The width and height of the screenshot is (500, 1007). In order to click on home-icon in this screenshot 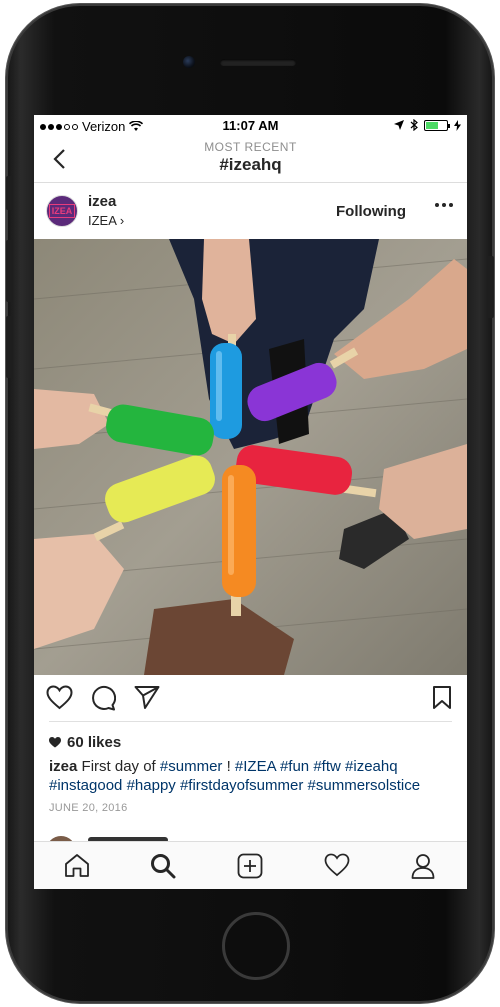, I will do `click(77, 865)`.